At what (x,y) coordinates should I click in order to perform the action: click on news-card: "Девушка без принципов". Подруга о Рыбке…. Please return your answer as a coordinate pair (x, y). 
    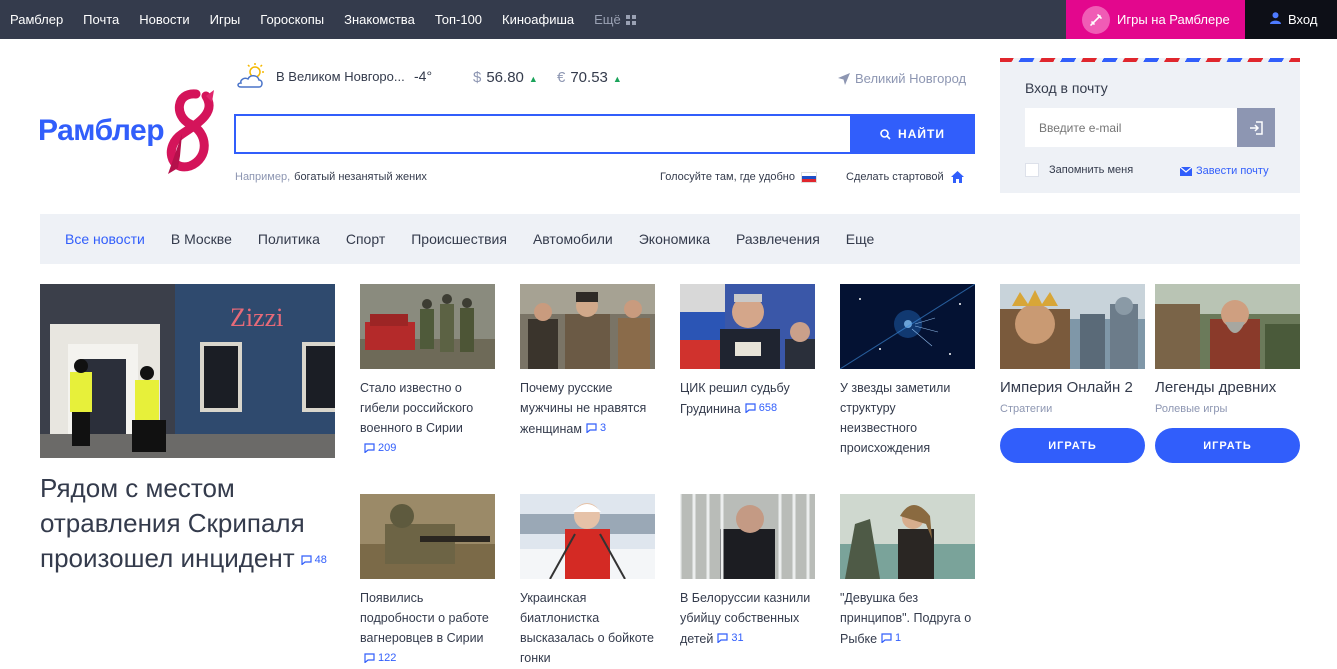
    Looking at the image, I should click on (907, 571).